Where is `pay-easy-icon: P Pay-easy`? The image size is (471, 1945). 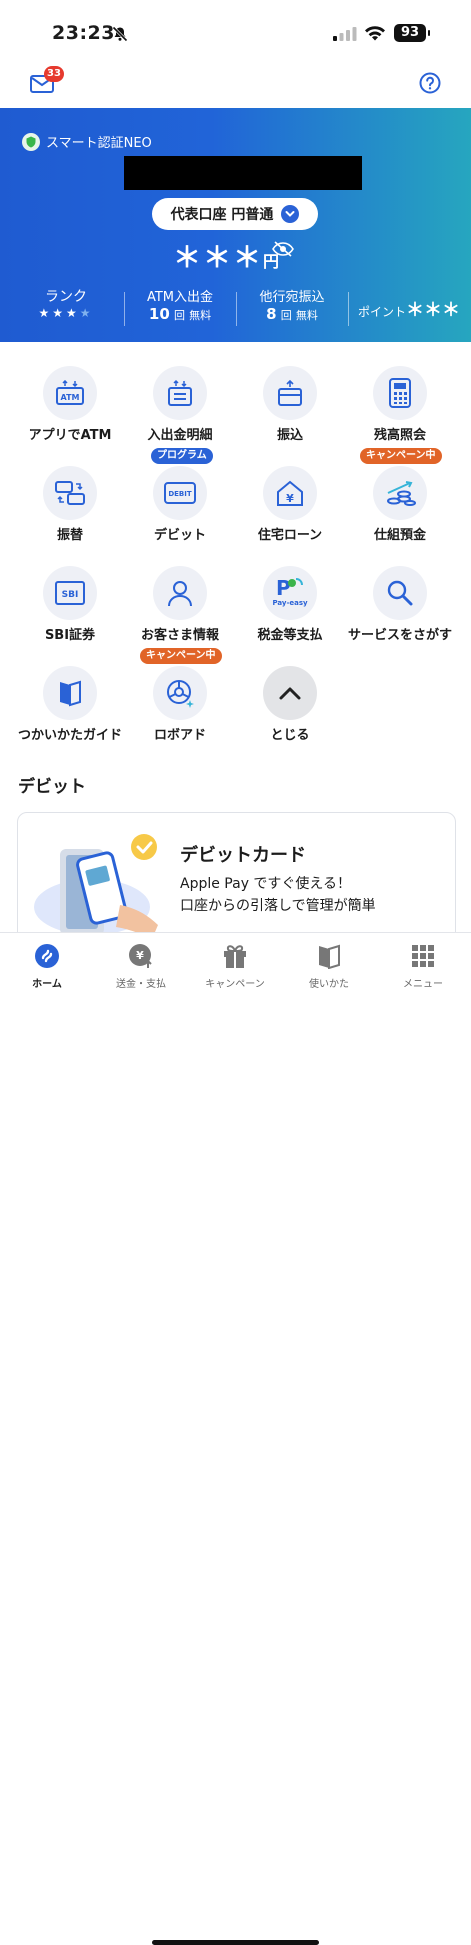 pay-easy-icon: P Pay-easy is located at coordinates (290, 593).